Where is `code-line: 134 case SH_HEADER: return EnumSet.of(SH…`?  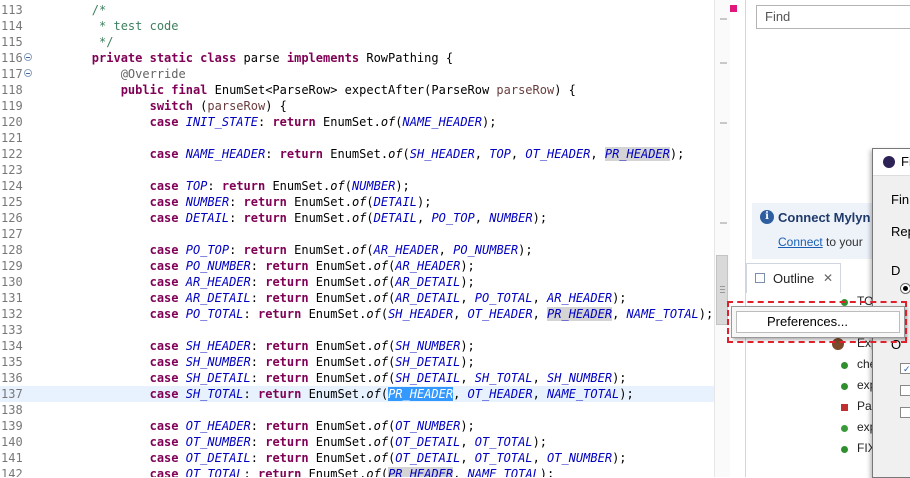
code-line: 134 case SH_HEADER: return EnumSet.of(SH… is located at coordinates (357, 346).